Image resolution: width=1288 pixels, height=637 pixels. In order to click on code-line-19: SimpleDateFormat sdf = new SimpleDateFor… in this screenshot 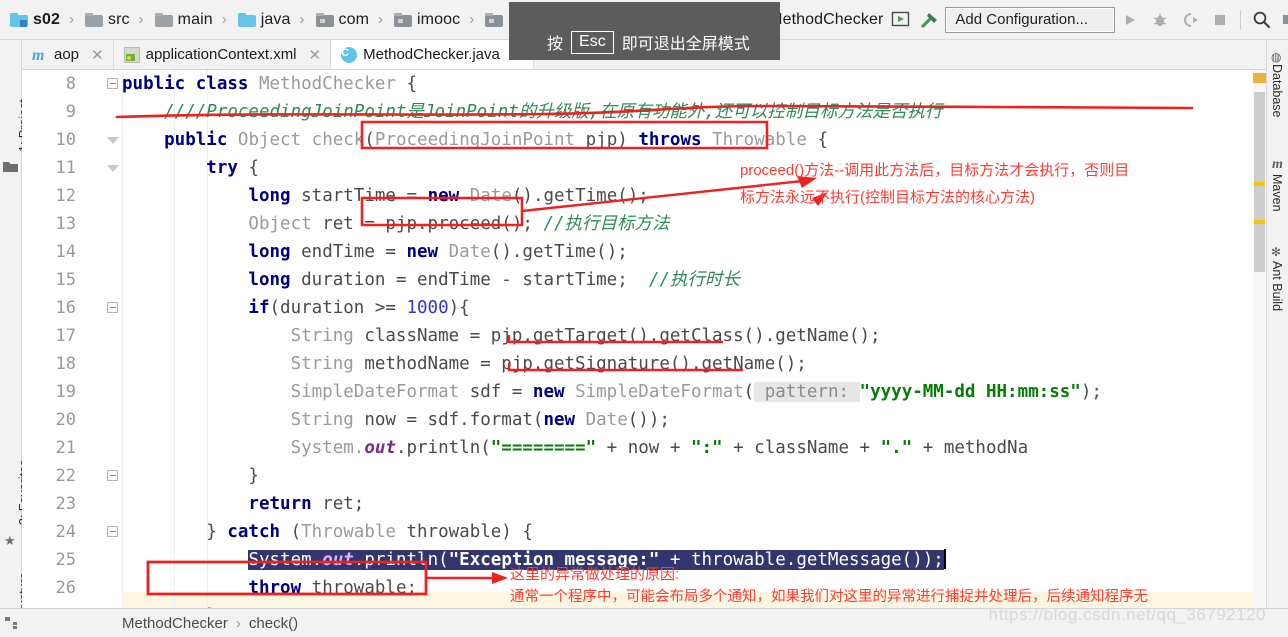, I will do `click(612, 392)`.